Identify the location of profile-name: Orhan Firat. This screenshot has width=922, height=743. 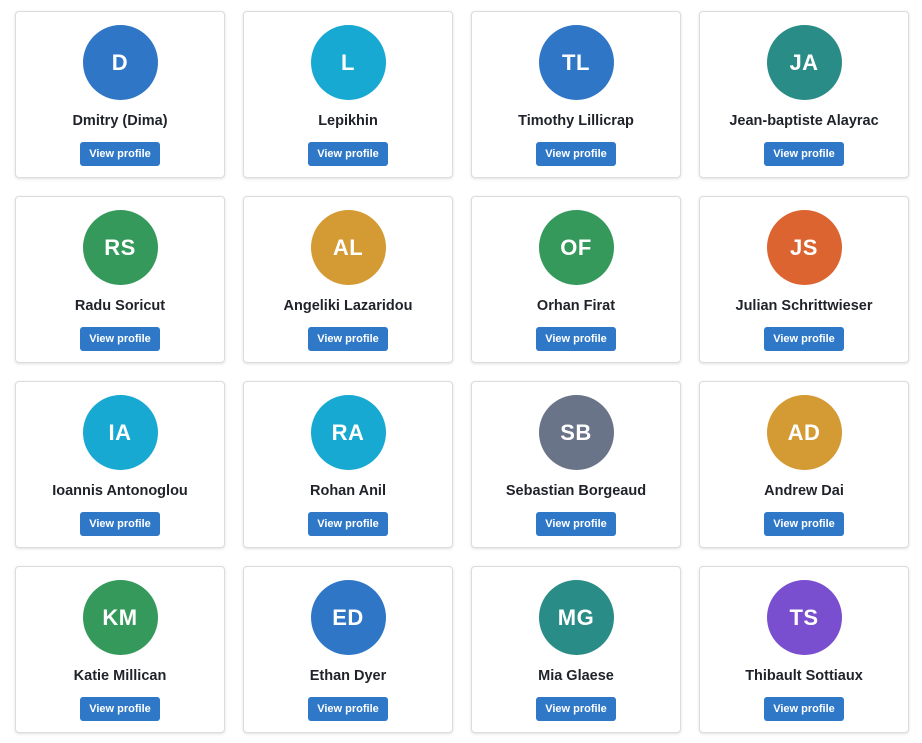
(576, 306).